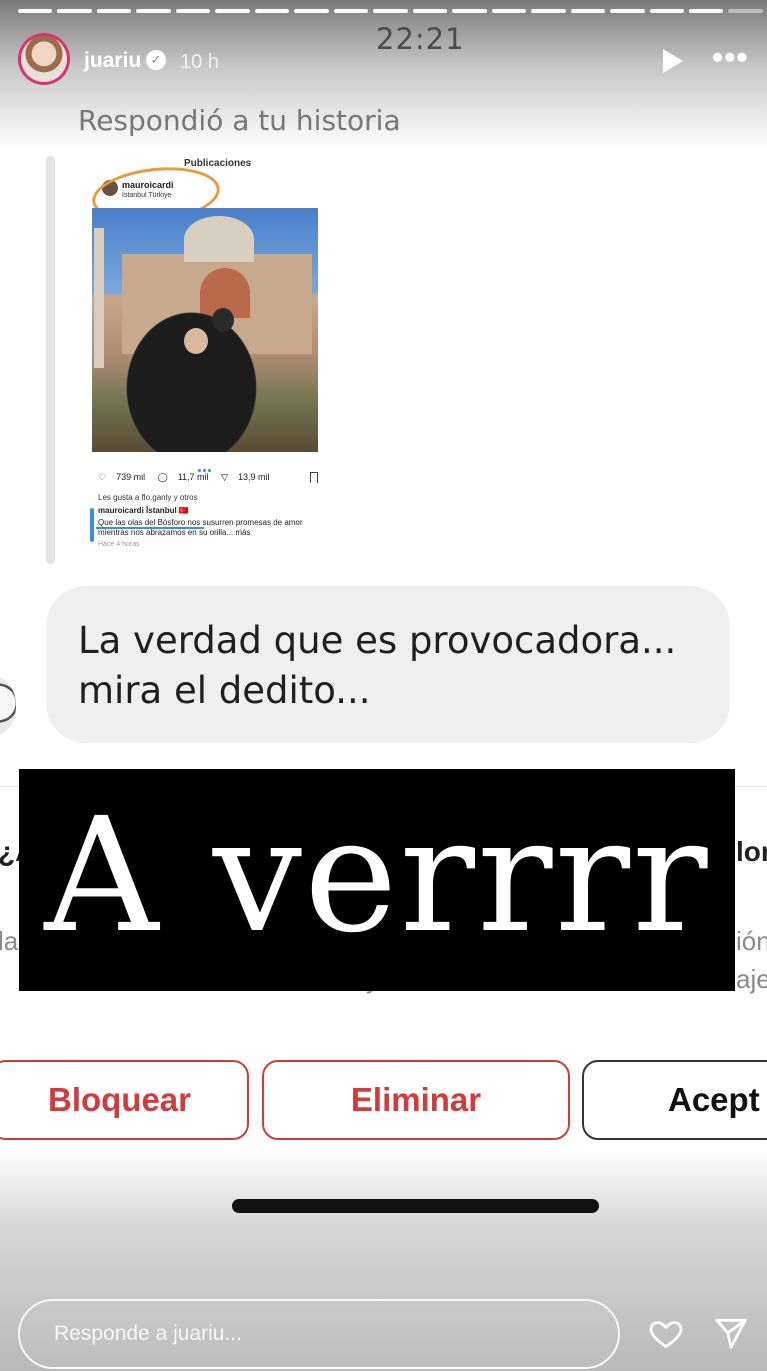 The image size is (767, 1371). Describe the element at coordinates (730, 57) in the screenshot. I see `more-options-icon: •••` at that location.